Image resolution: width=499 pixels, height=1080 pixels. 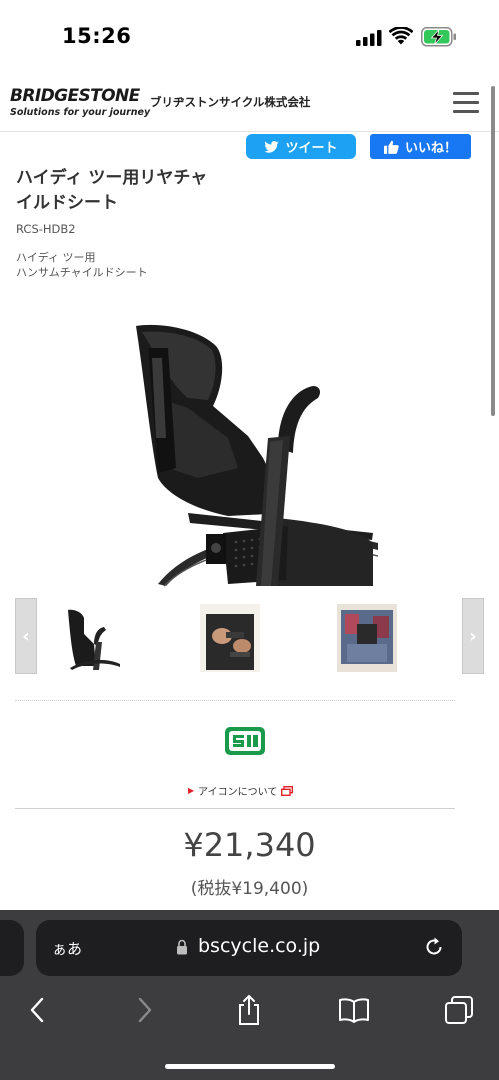 What do you see at coordinates (75, 96) in the screenshot?
I see `brand-name: BRIDGESTONE` at bounding box center [75, 96].